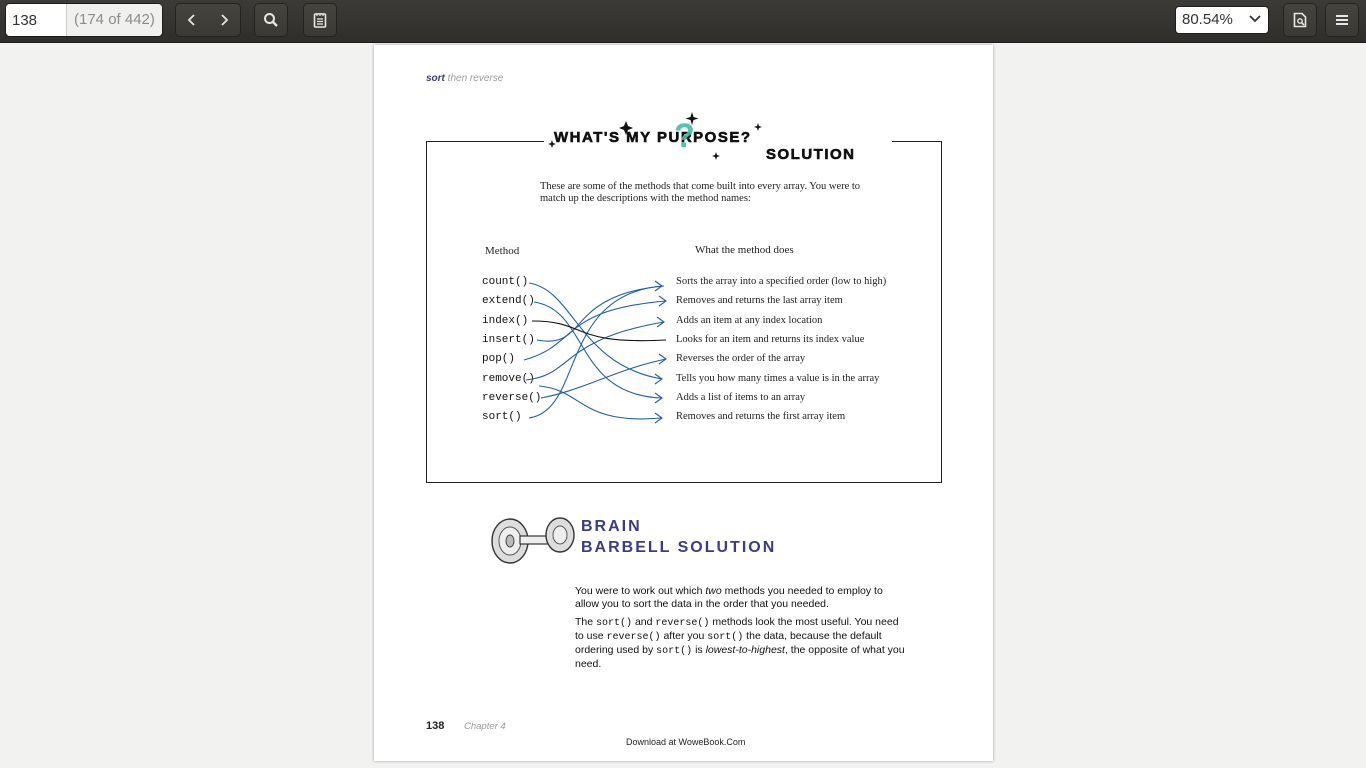  I want to click on annotations-icon, so click(320, 20).